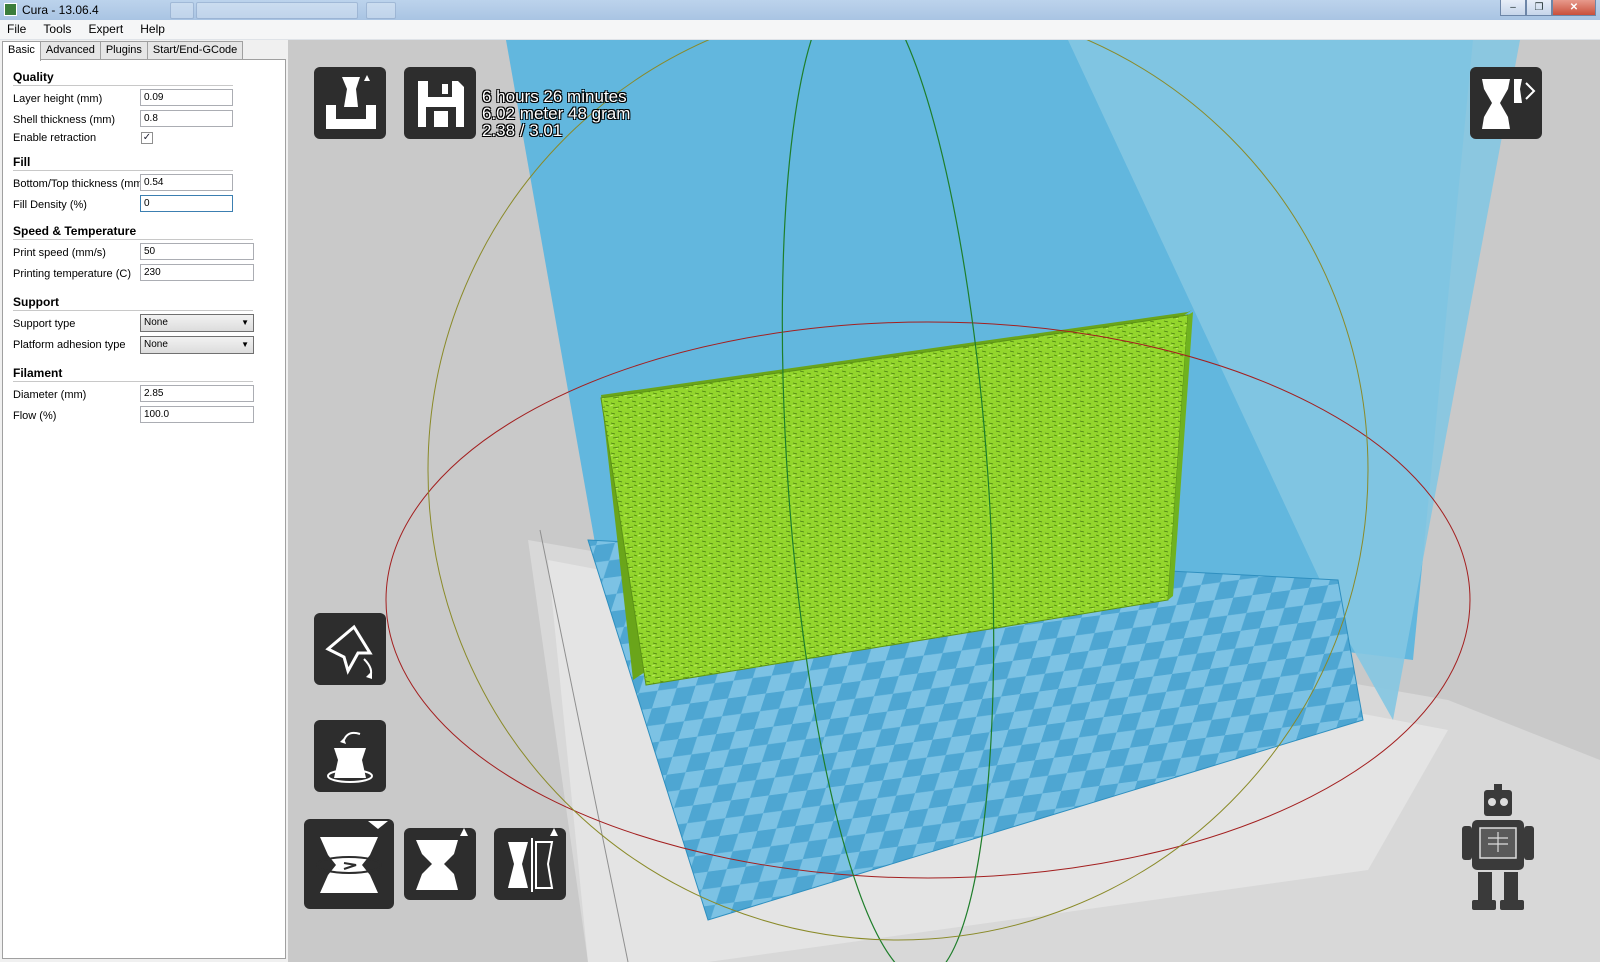 The width and height of the screenshot is (1600, 962). I want to click on flow-label: Flow (%), so click(35, 416).